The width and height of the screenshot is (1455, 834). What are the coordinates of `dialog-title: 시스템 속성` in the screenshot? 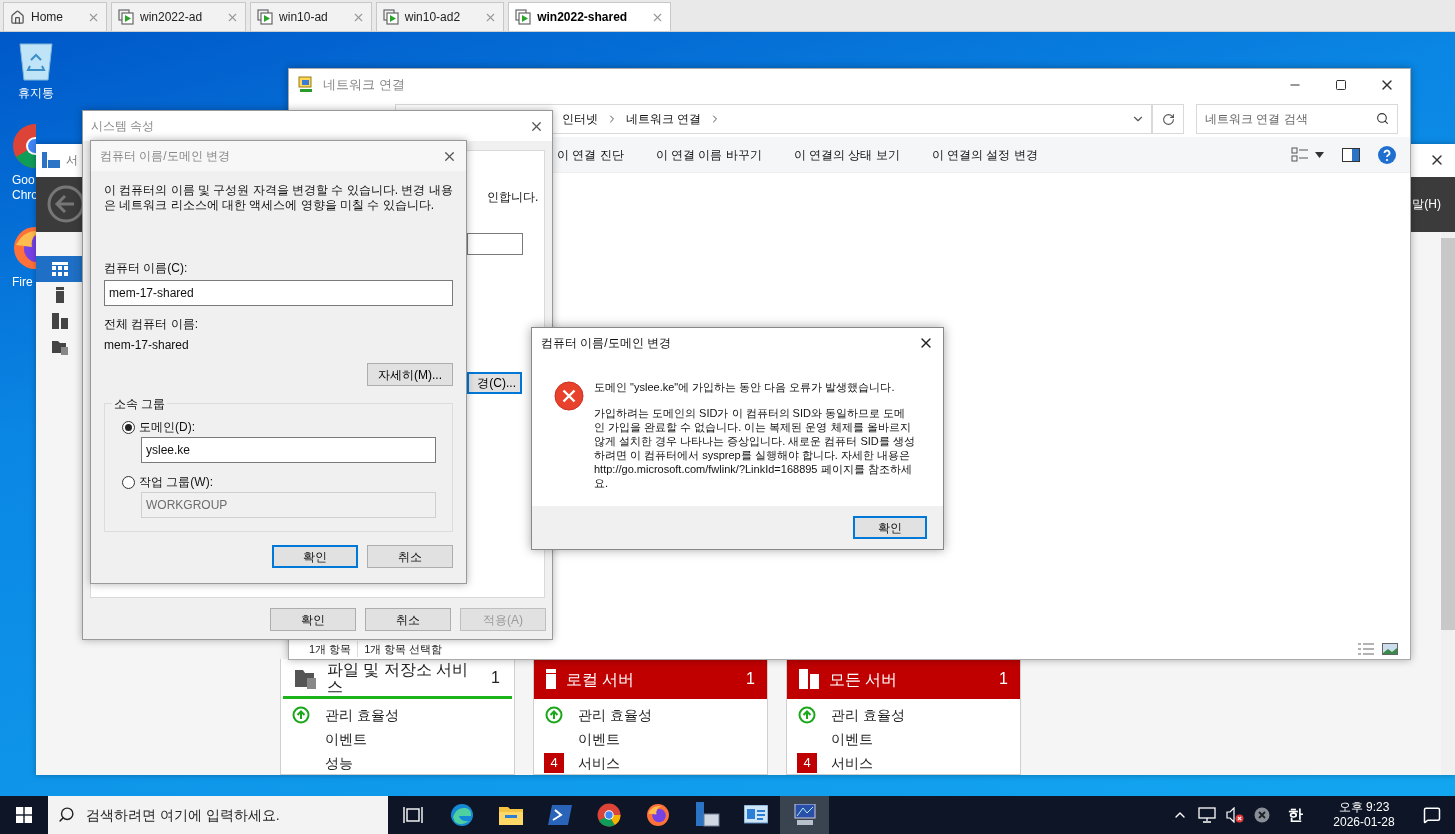 It's located at (123, 126).